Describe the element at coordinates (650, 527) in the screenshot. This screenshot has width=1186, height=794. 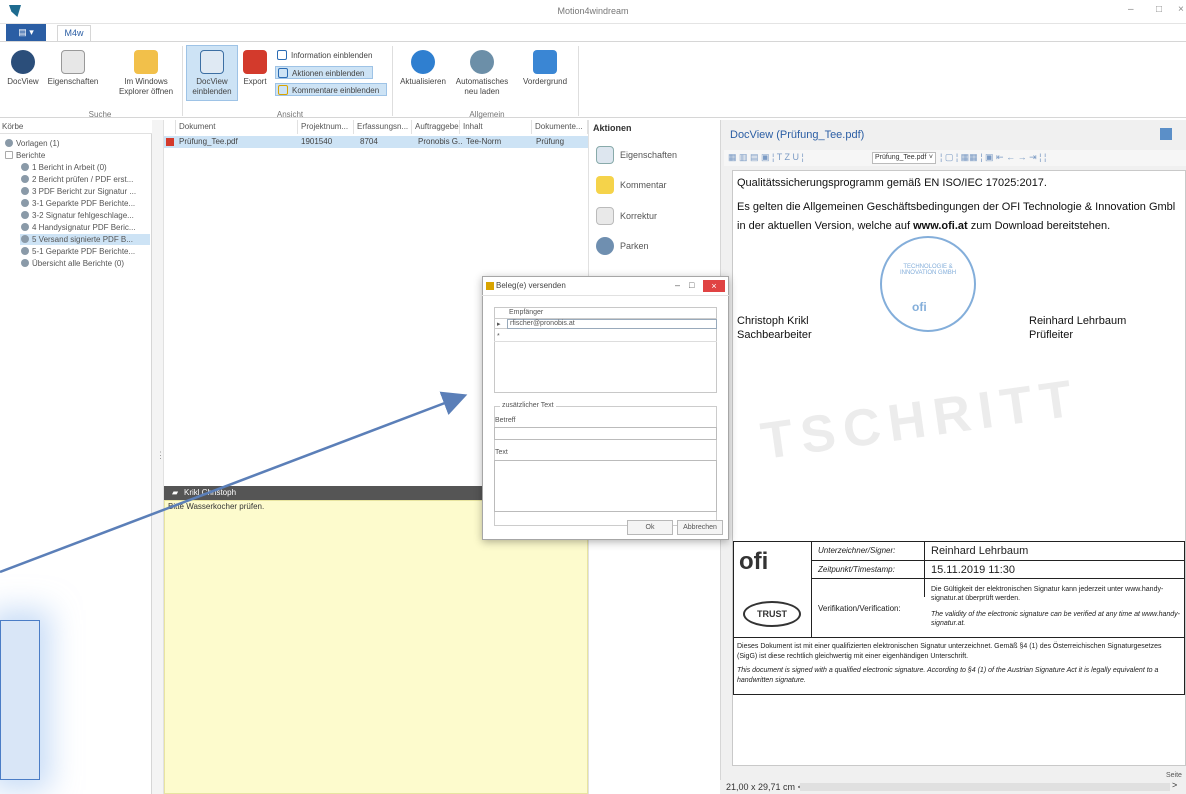
I see `ok-button: Ok` at that location.